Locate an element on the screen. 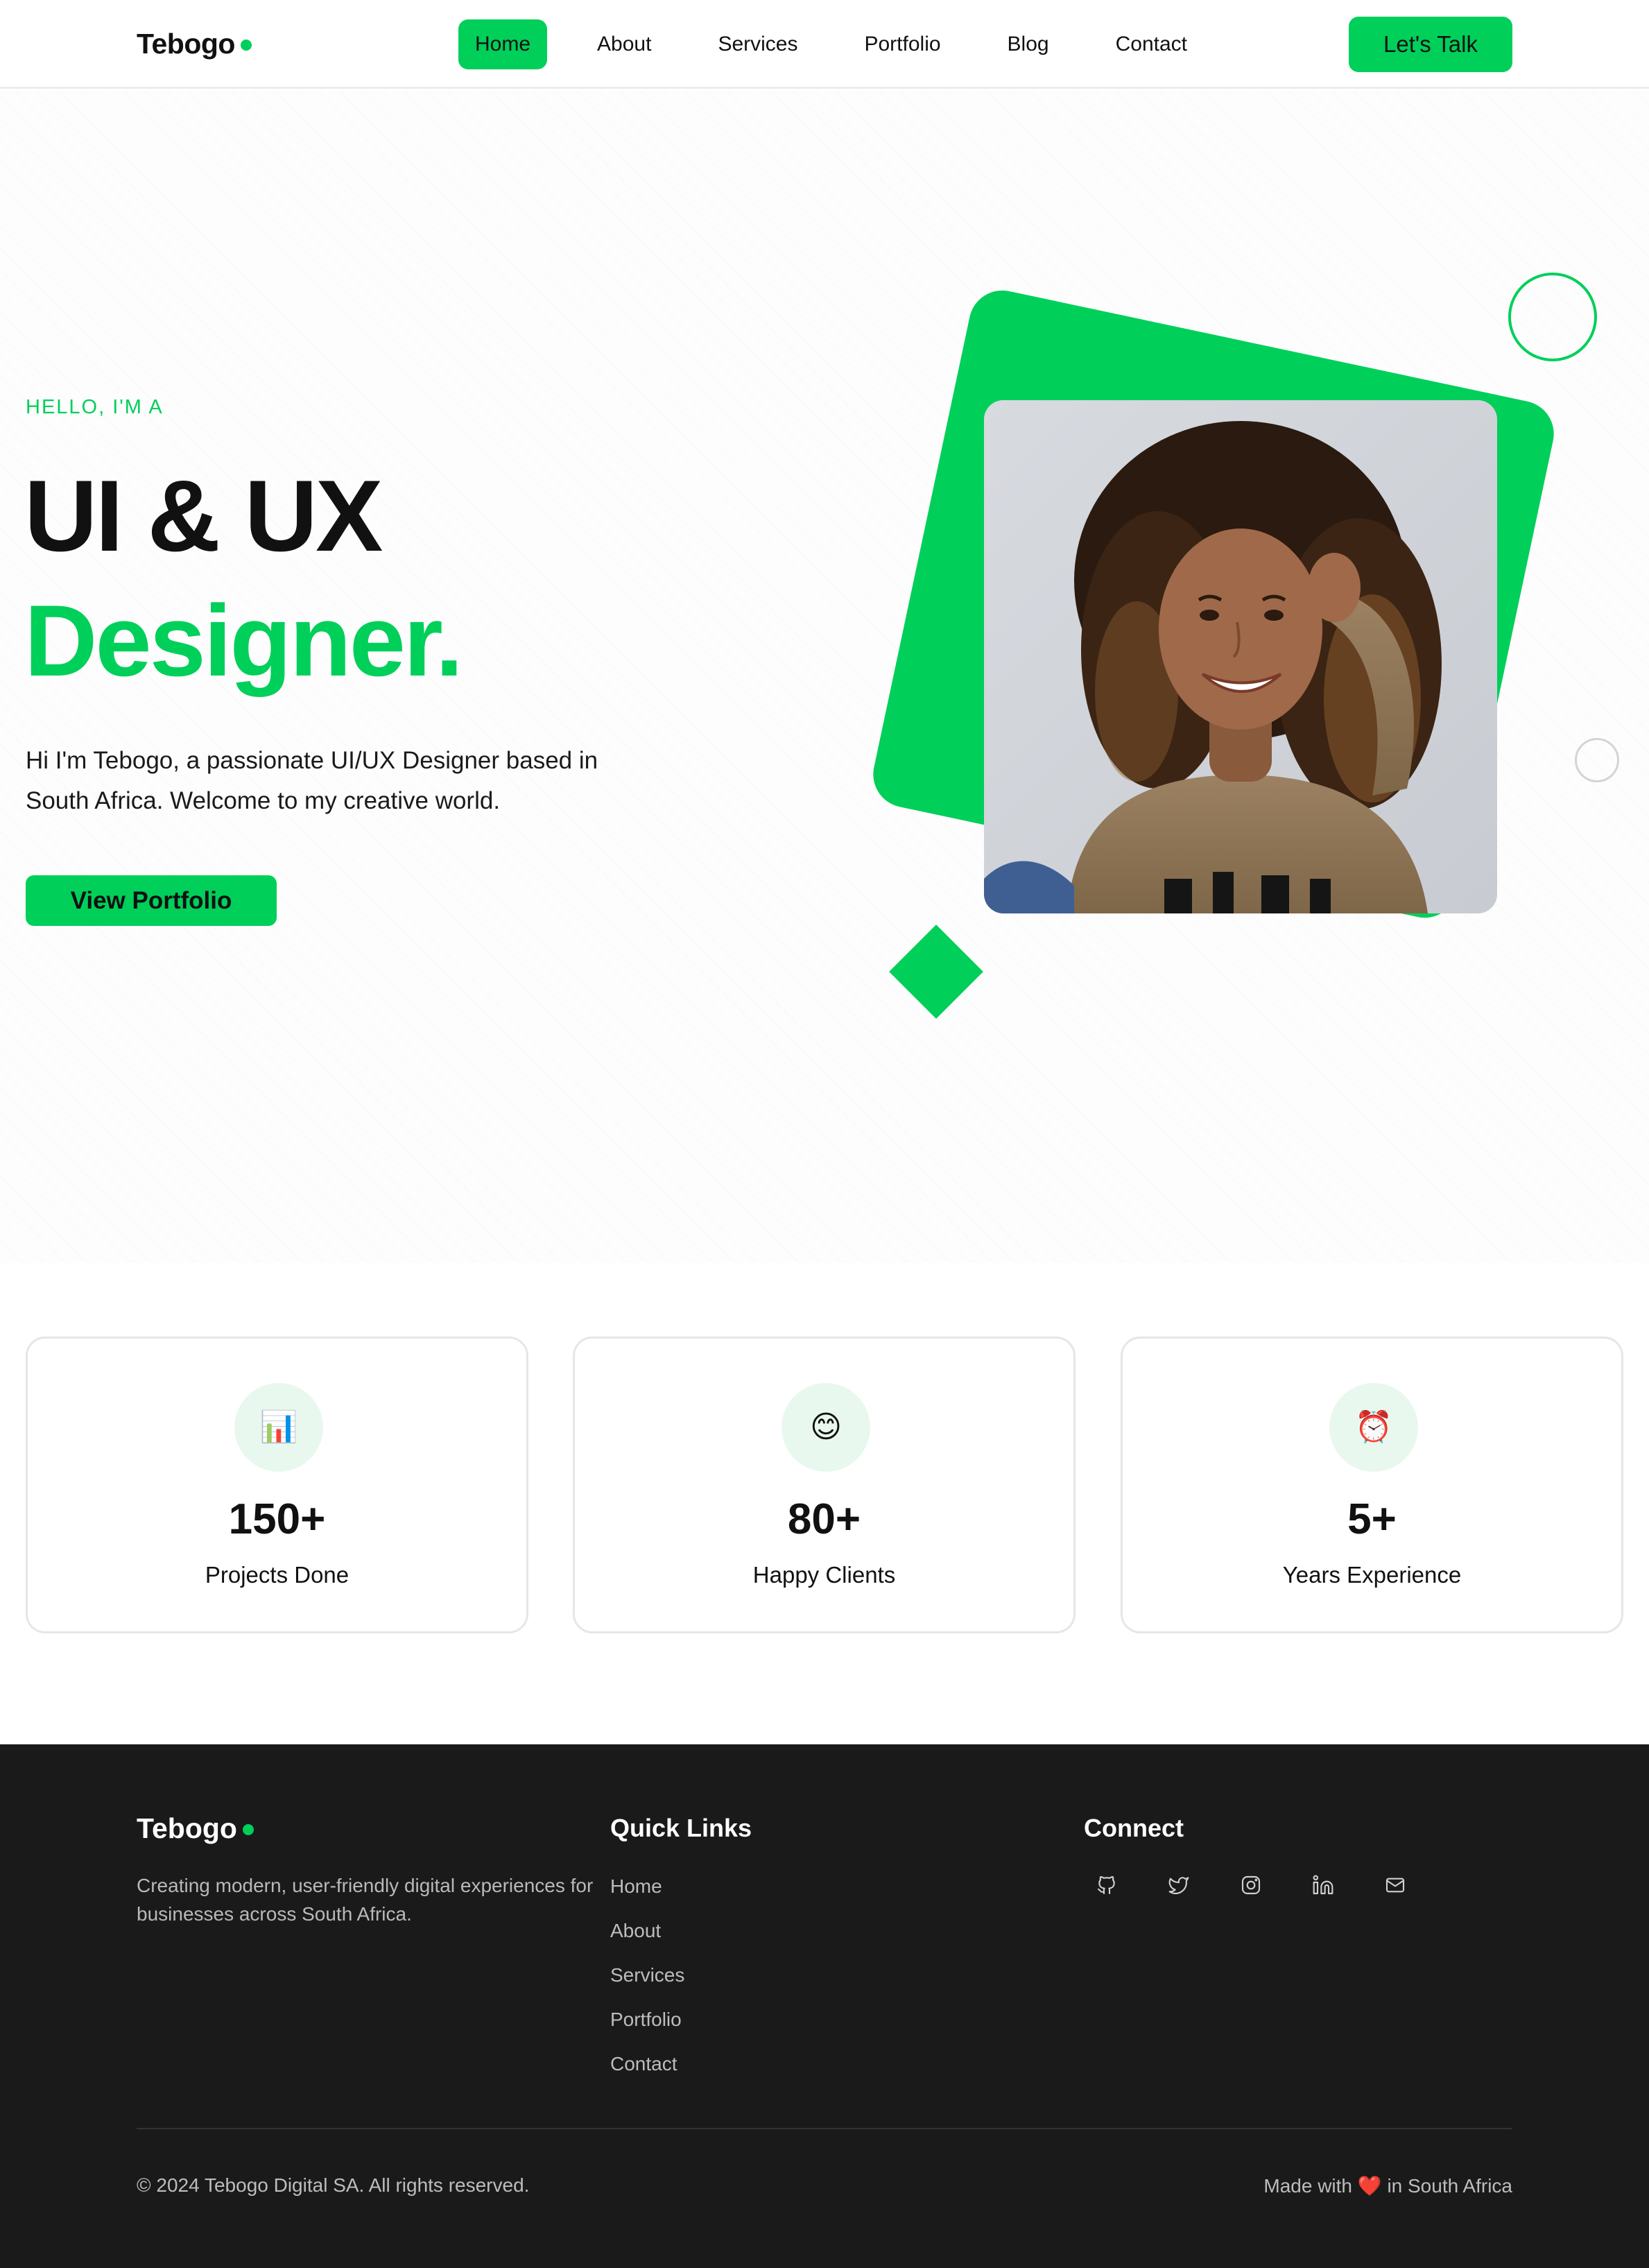 This screenshot has height=2268, width=1649. footer-divider is located at coordinates (824, 2128).